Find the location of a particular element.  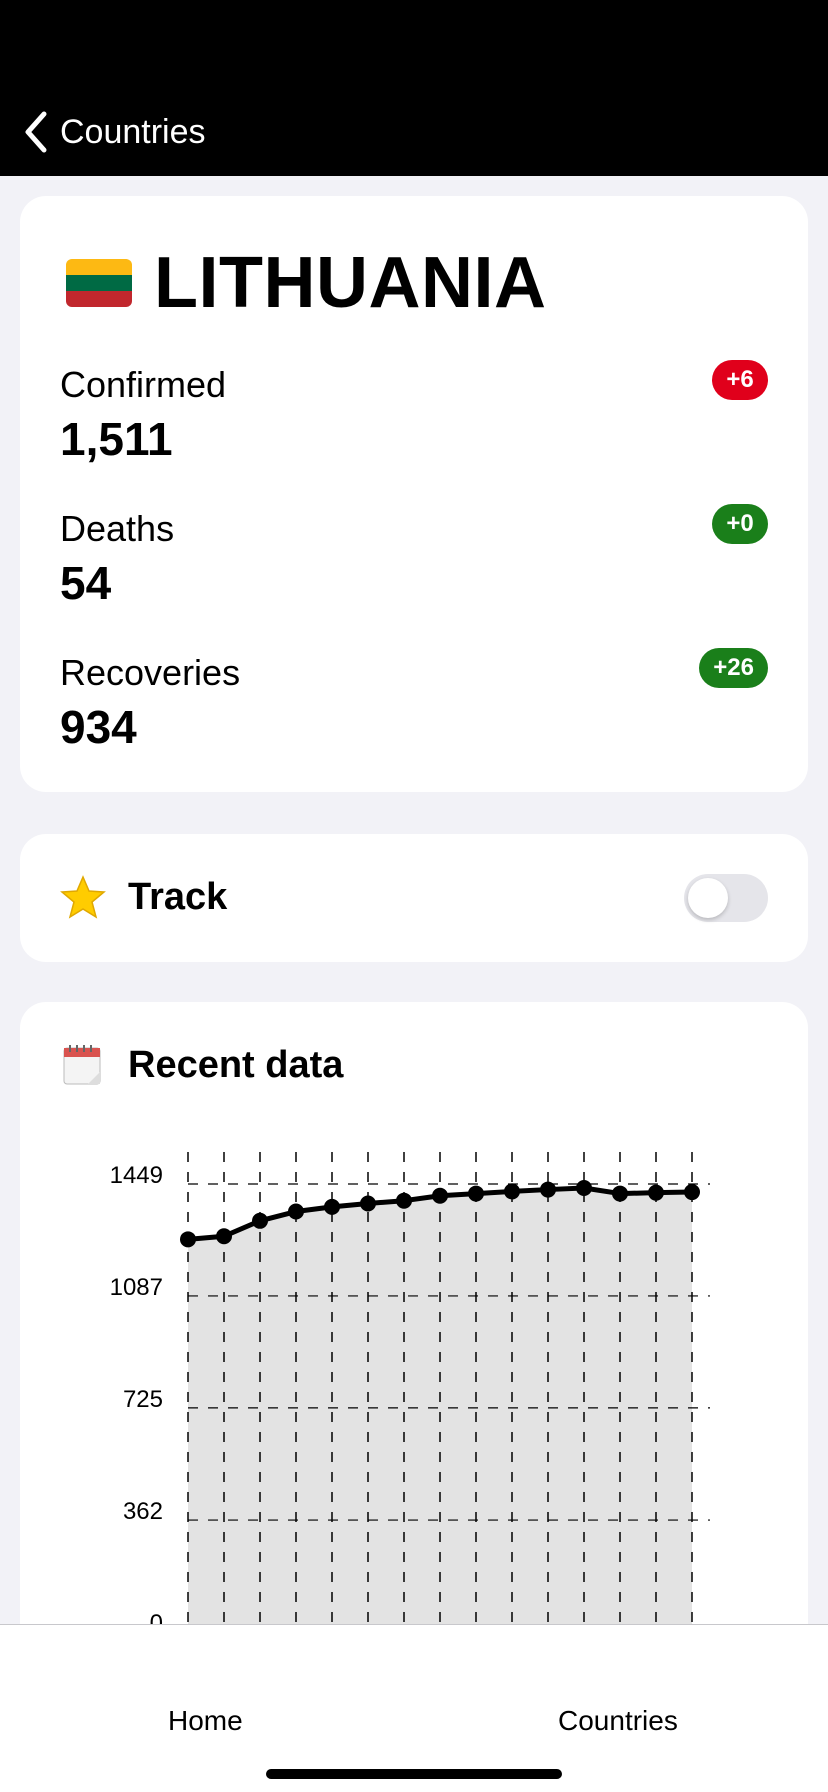

toggle-knob is located at coordinates (708, 898).